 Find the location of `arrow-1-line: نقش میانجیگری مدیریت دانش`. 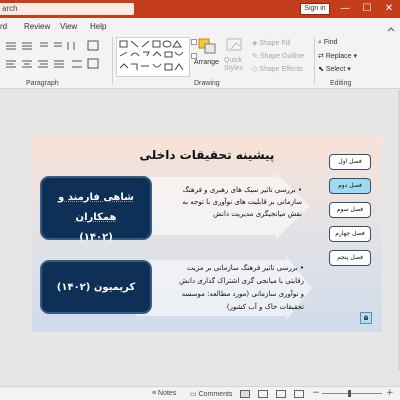

arrow-1-line: نقش میانجیگری مدیریت دانش is located at coordinates (257, 214).